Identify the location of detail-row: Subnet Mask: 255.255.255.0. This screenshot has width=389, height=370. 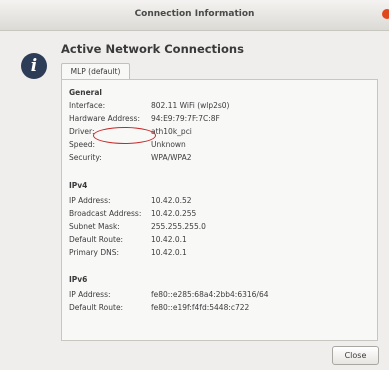
(219, 226).